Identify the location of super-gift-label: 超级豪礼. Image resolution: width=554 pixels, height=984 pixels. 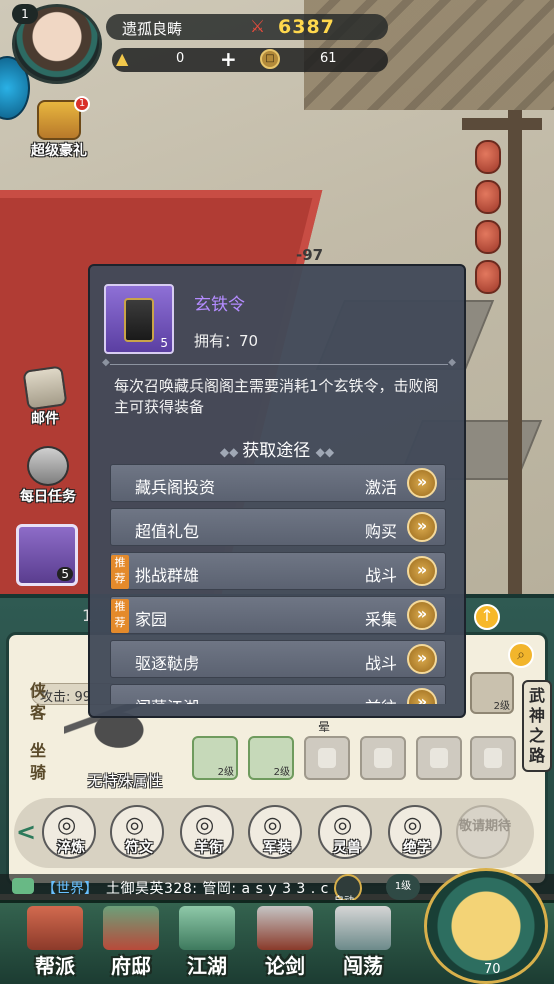
(59, 151).